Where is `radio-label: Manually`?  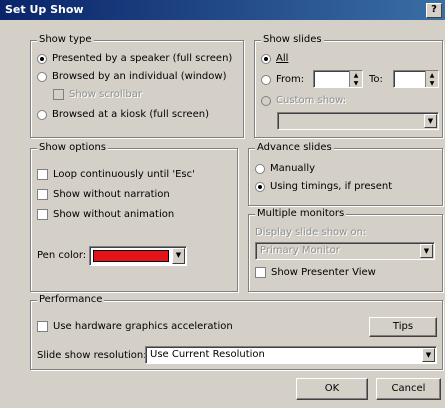
radio-label: Manually is located at coordinates (293, 168).